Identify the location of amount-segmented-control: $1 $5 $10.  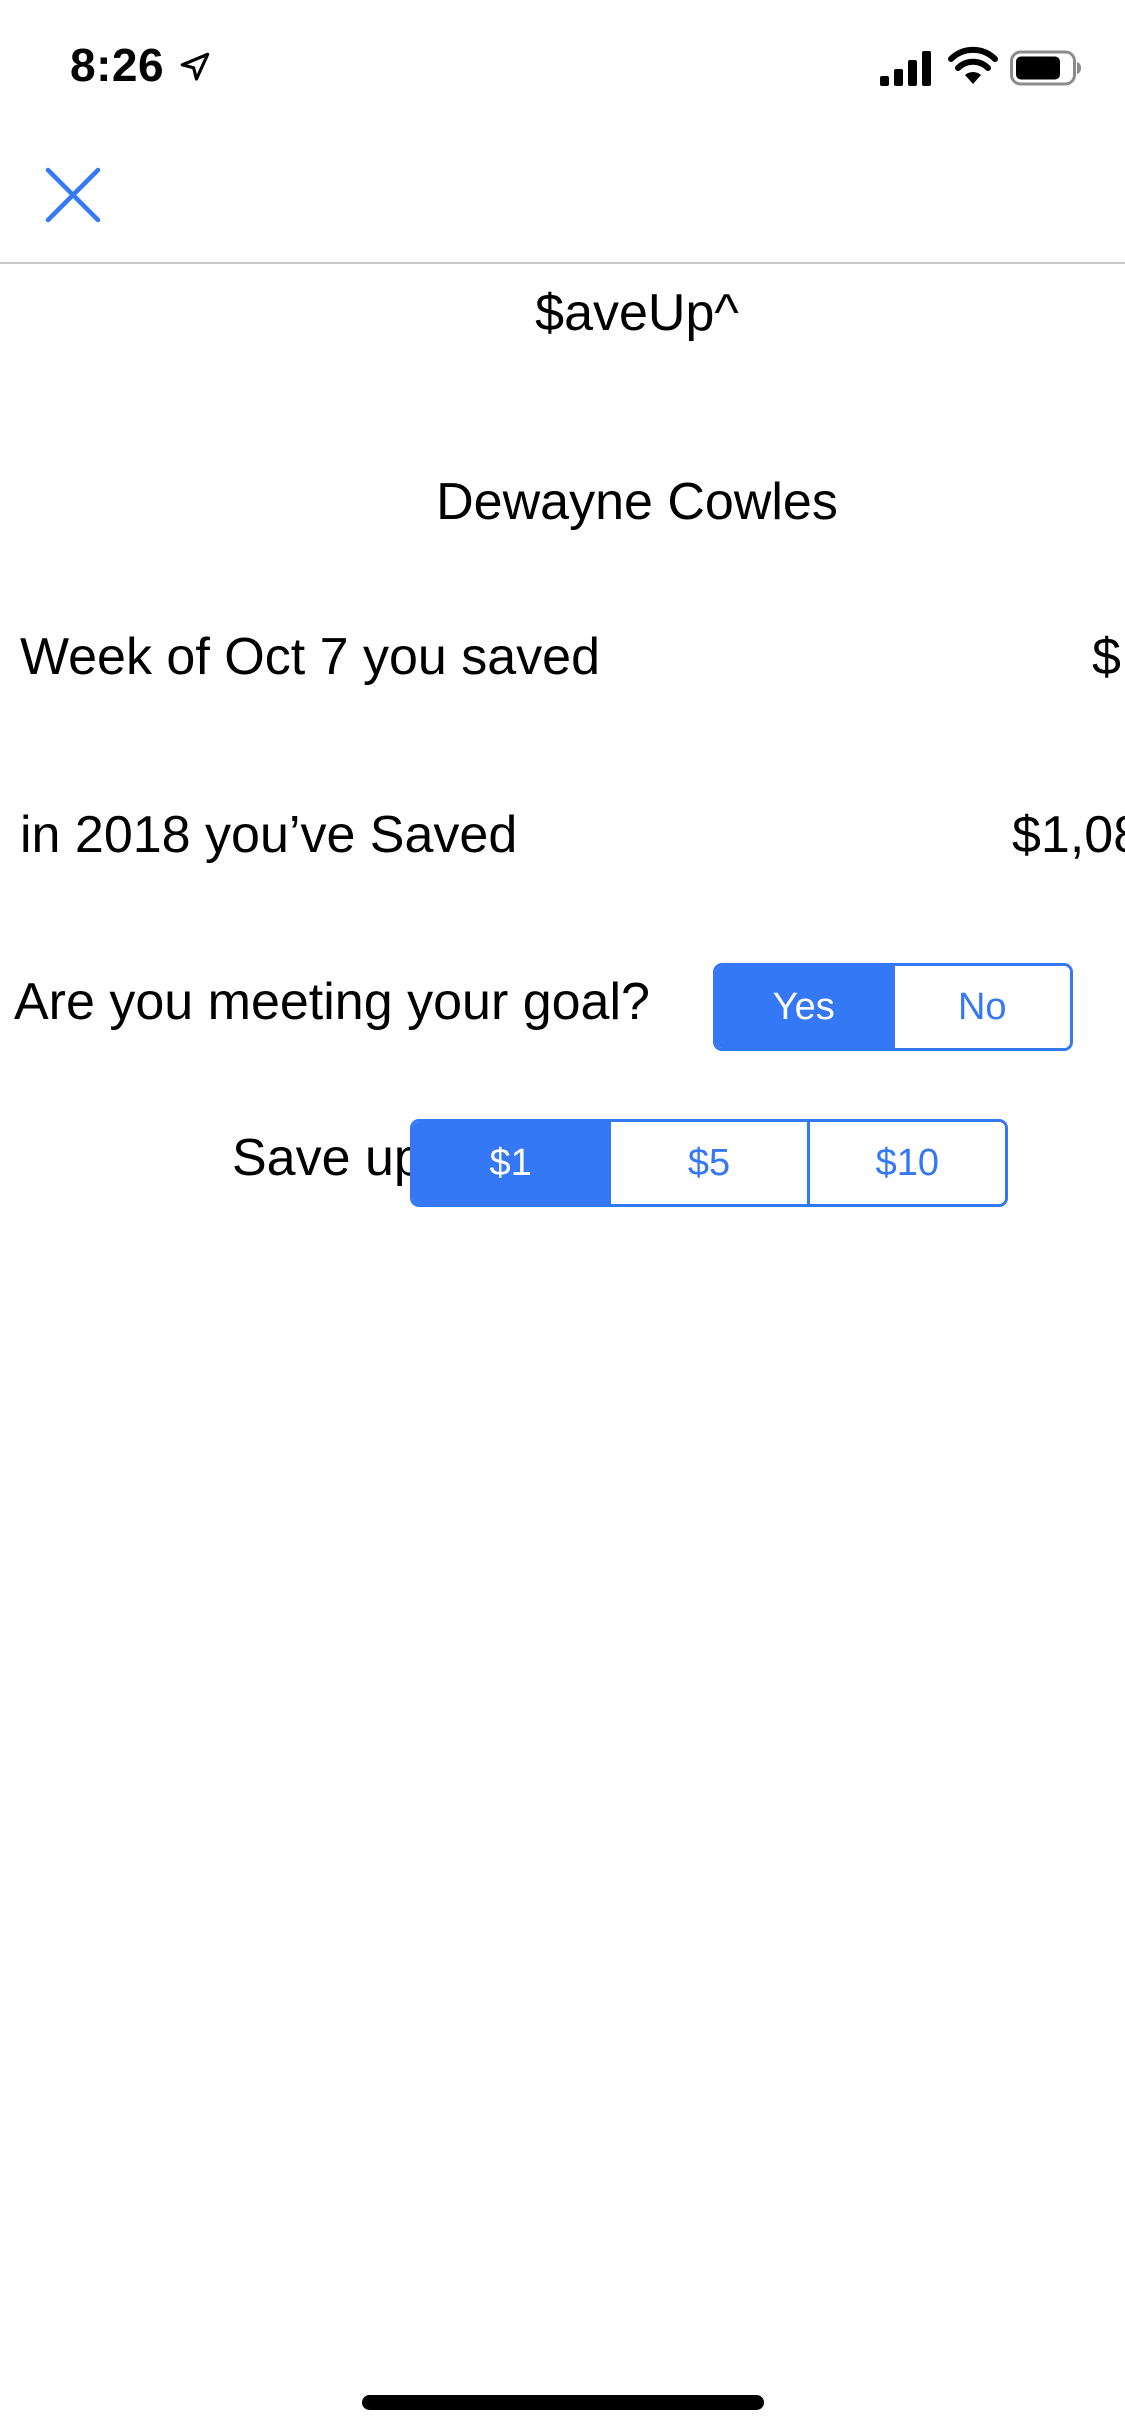
(709, 1163).